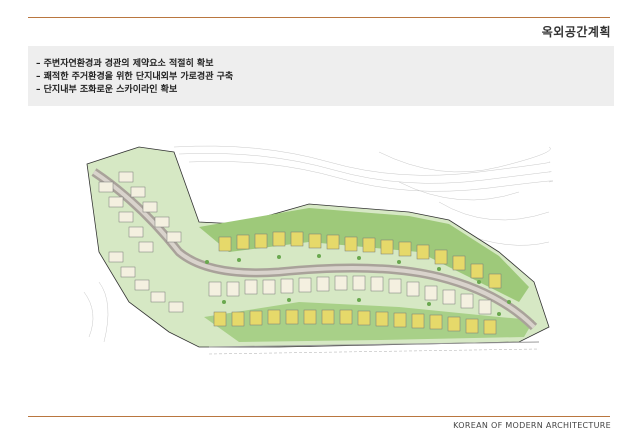 This screenshot has height=448, width=637. I want to click on top-divider, so click(319, 17).